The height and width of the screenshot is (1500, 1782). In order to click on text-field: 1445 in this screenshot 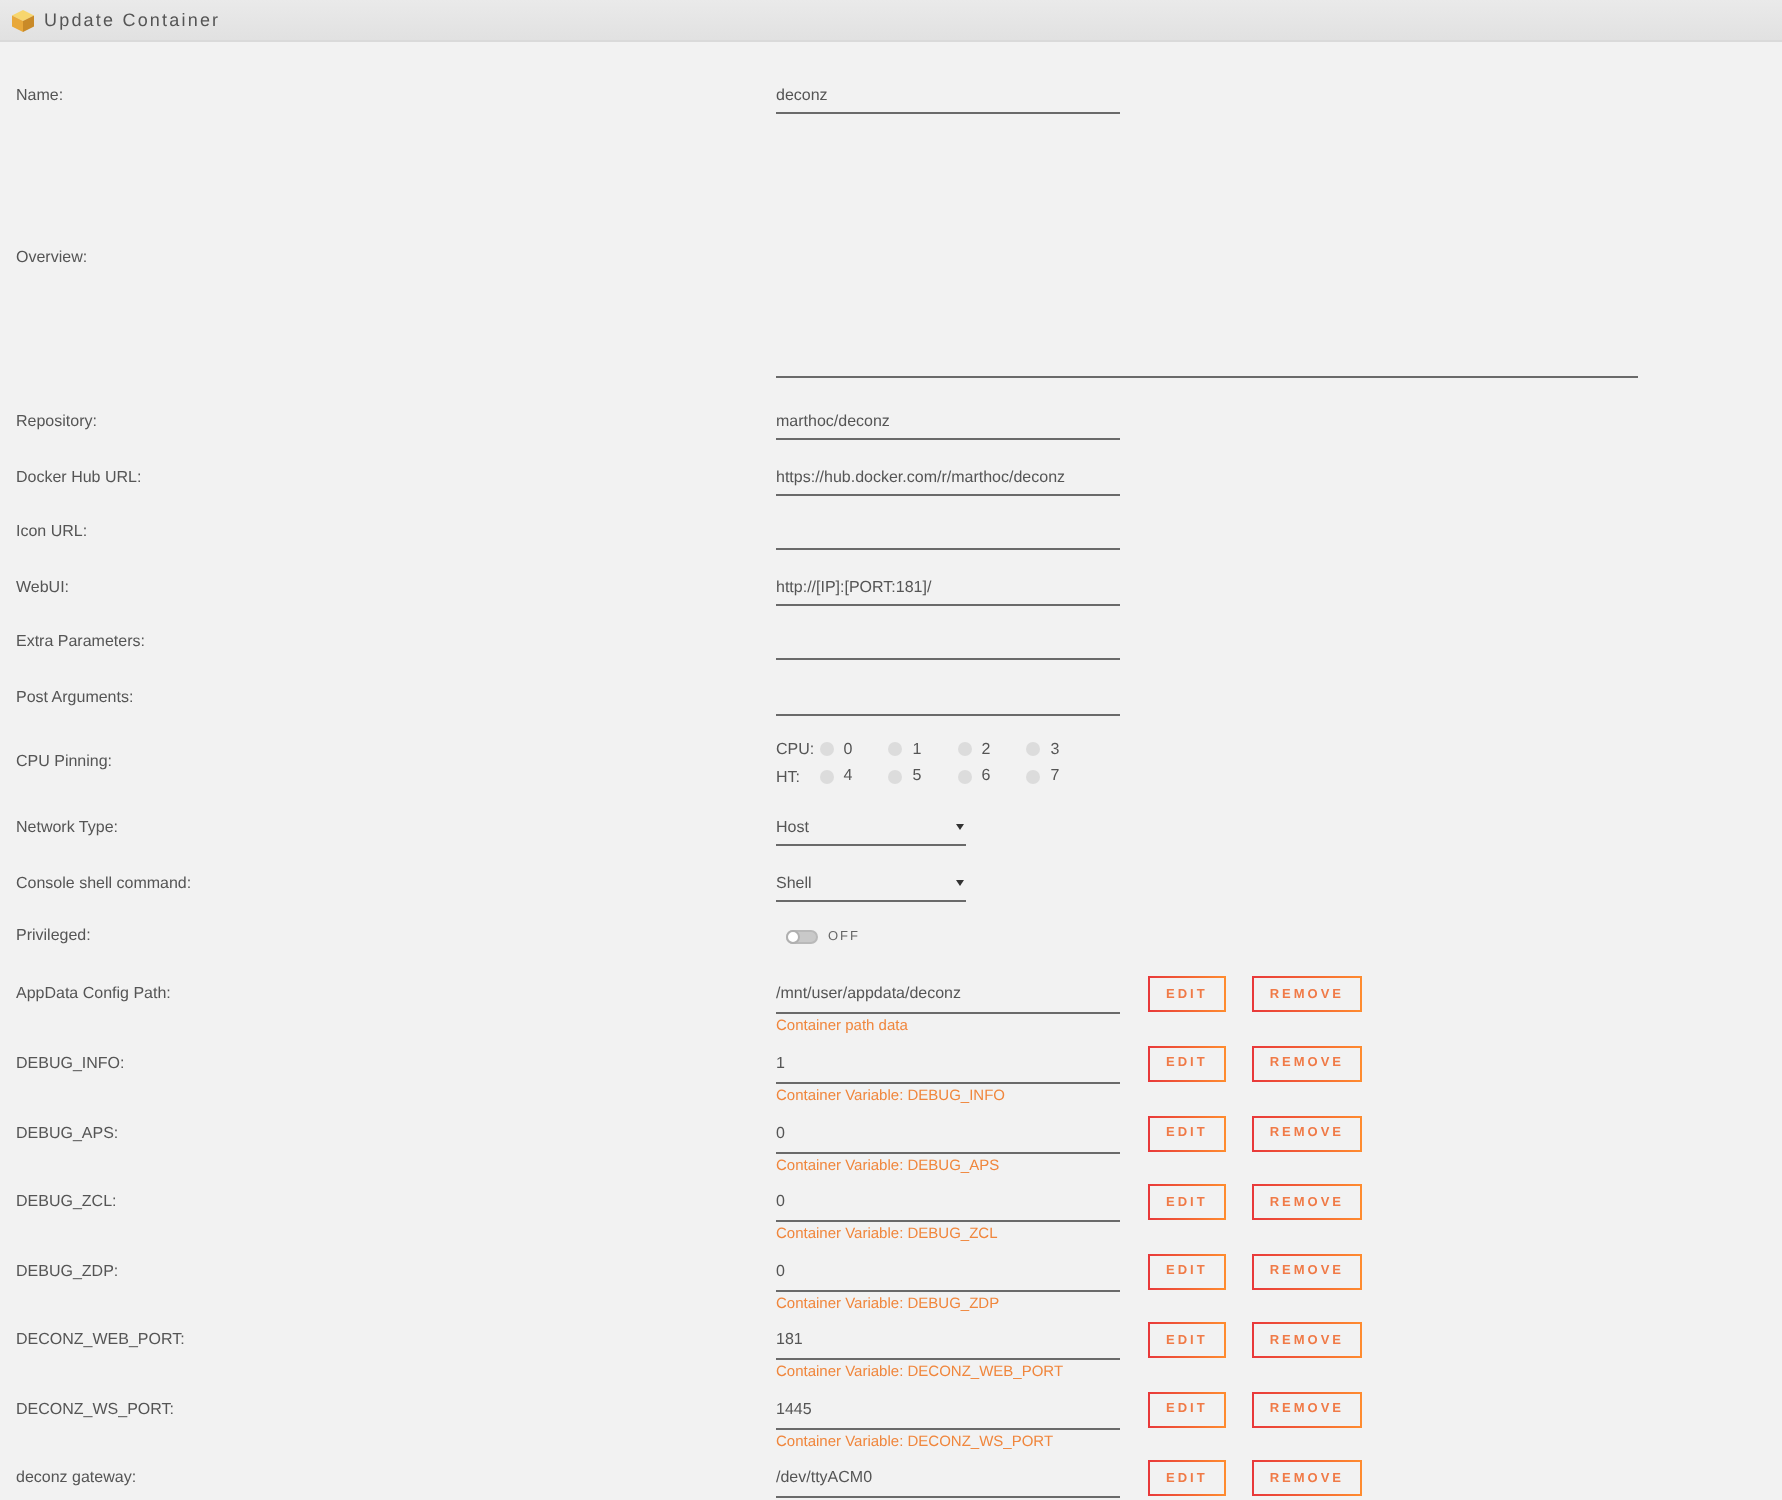, I will do `click(948, 1409)`.